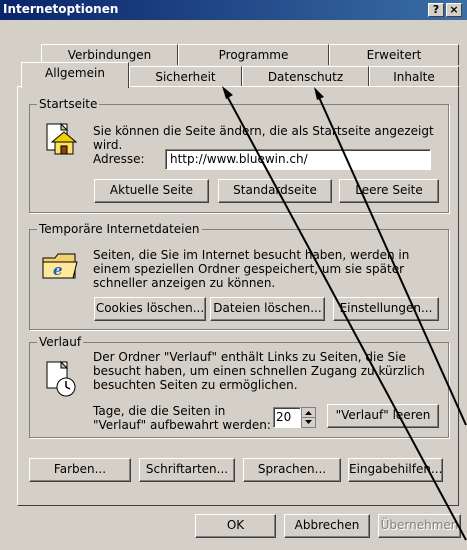  What do you see at coordinates (235, 526) in the screenshot?
I see `ok-button: OK` at bounding box center [235, 526].